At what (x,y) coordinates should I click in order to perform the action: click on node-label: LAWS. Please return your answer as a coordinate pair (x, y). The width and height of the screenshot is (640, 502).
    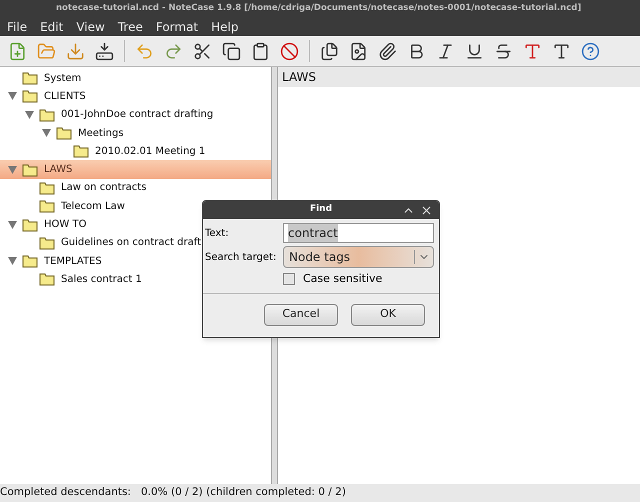
    Looking at the image, I should click on (58, 170).